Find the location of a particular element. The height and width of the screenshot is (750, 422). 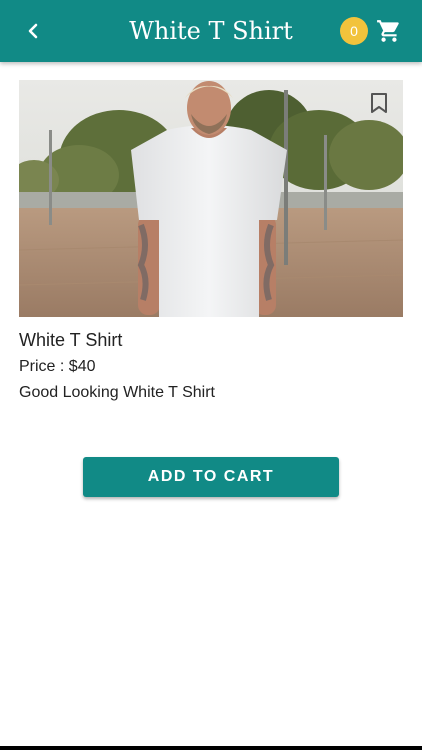

bookmark-button is located at coordinates (379, 103).